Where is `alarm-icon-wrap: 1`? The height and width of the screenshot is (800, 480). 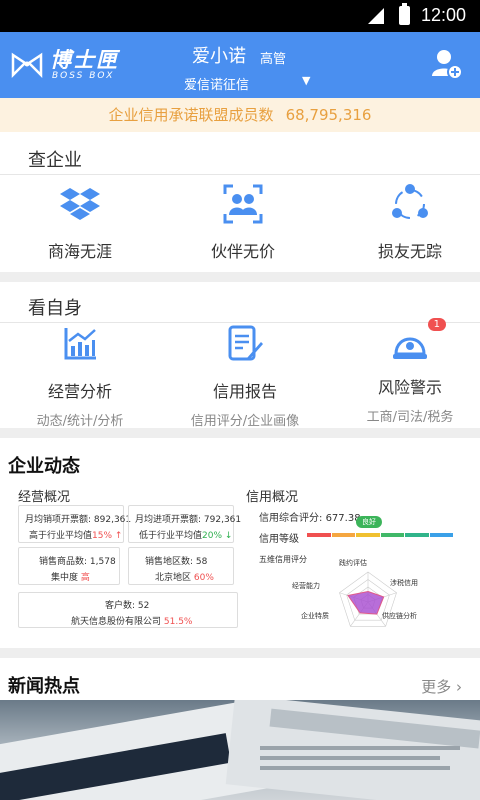 alarm-icon-wrap: 1 is located at coordinates (418, 341).